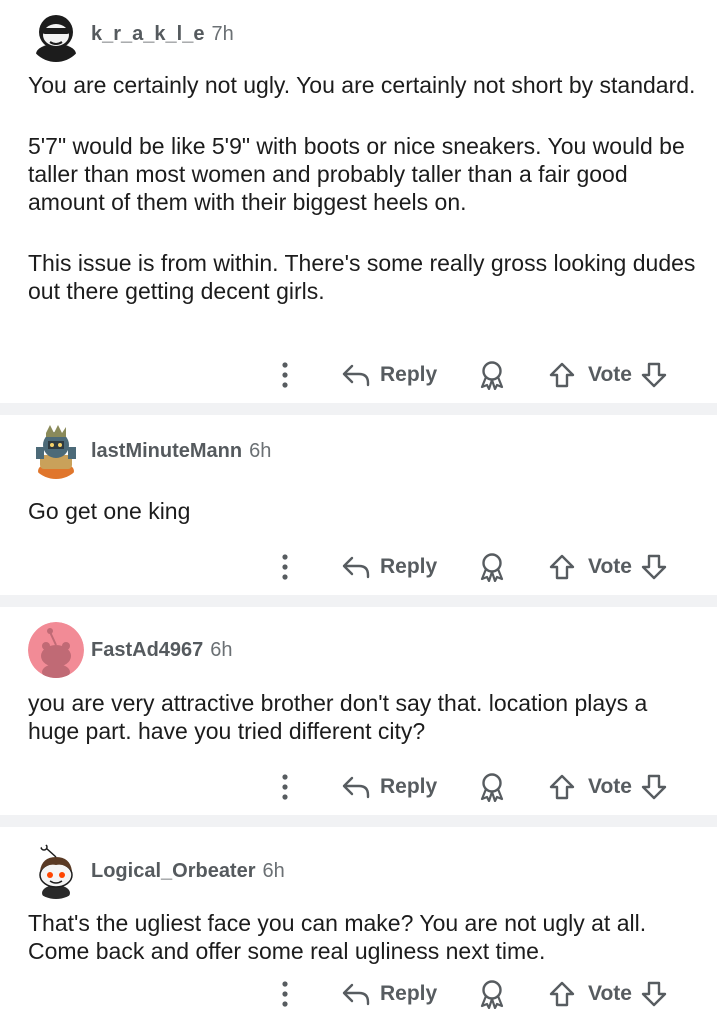  Describe the element at coordinates (109, 511) in the screenshot. I see `comment-paragraph: Go get one king` at that location.